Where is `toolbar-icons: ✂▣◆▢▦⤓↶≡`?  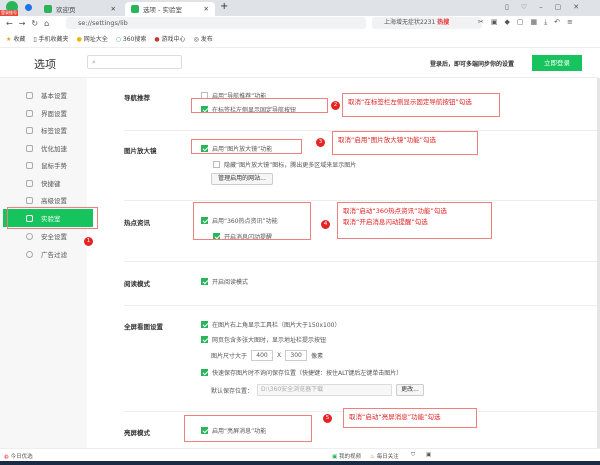
toolbar-icons: ✂▣◆▢▦⤓↶≡ is located at coordinates (529, 22).